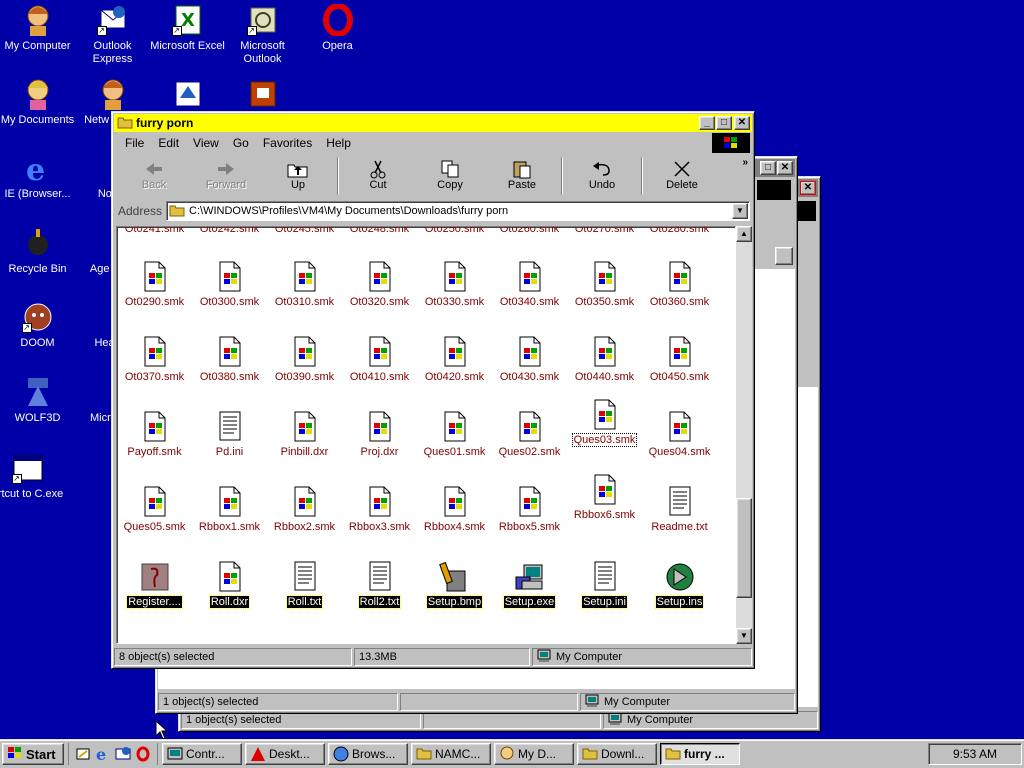 This screenshot has height=768, width=1024. What do you see at coordinates (529, 509) in the screenshot?
I see `file-item-rbbox5-smk: Rbbox5.smk` at bounding box center [529, 509].